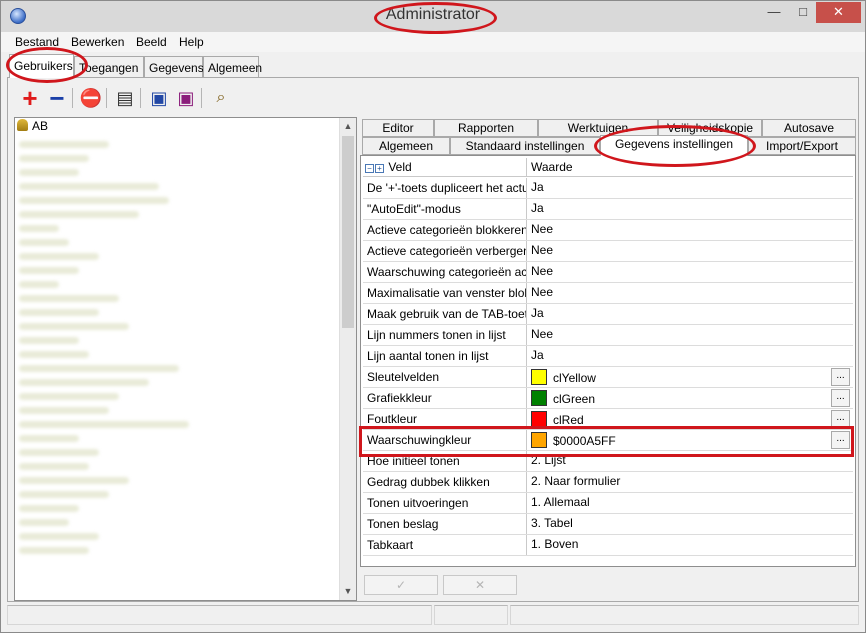 The width and height of the screenshot is (866, 633). I want to click on subtab-rapporten: Rapporten, so click(486, 128).